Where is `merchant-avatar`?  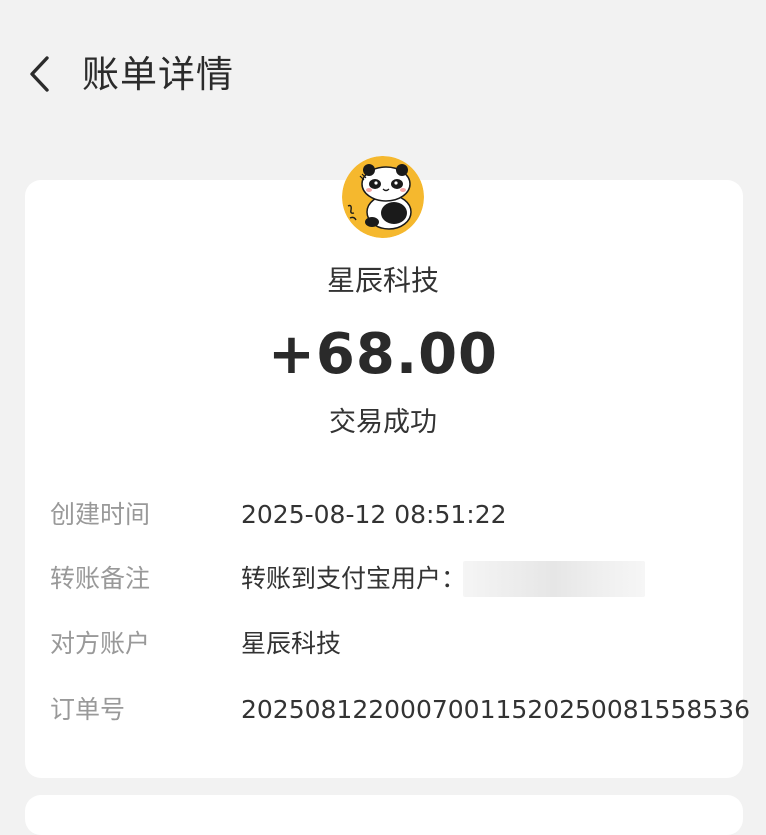 merchant-avatar is located at coordinates (383, 197).